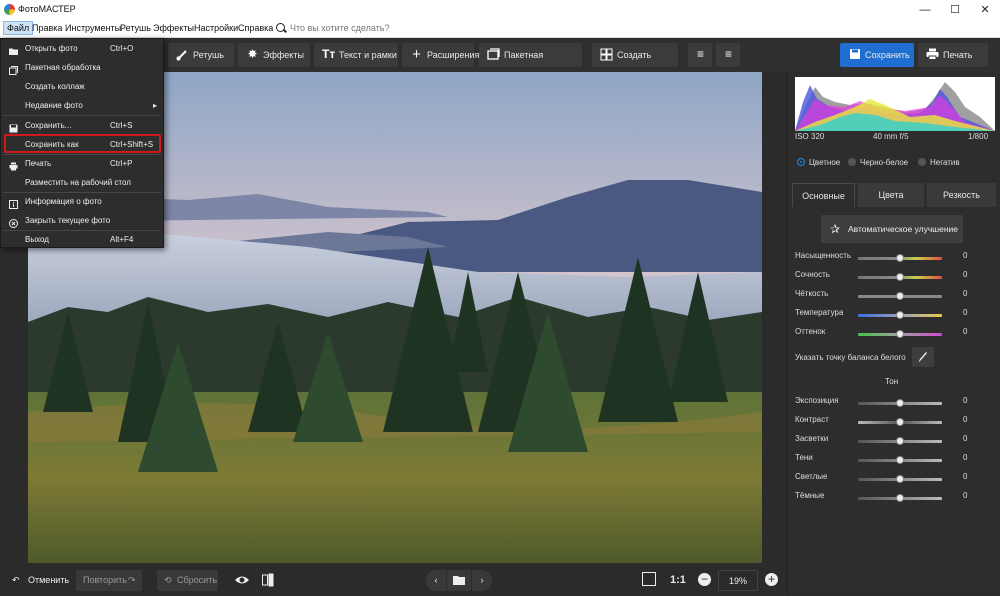 The image size is (1000, 596). Describe the element at coordinates (895, 479) in the screenshot. I see `slider-whites: Светлые 0` at that location.